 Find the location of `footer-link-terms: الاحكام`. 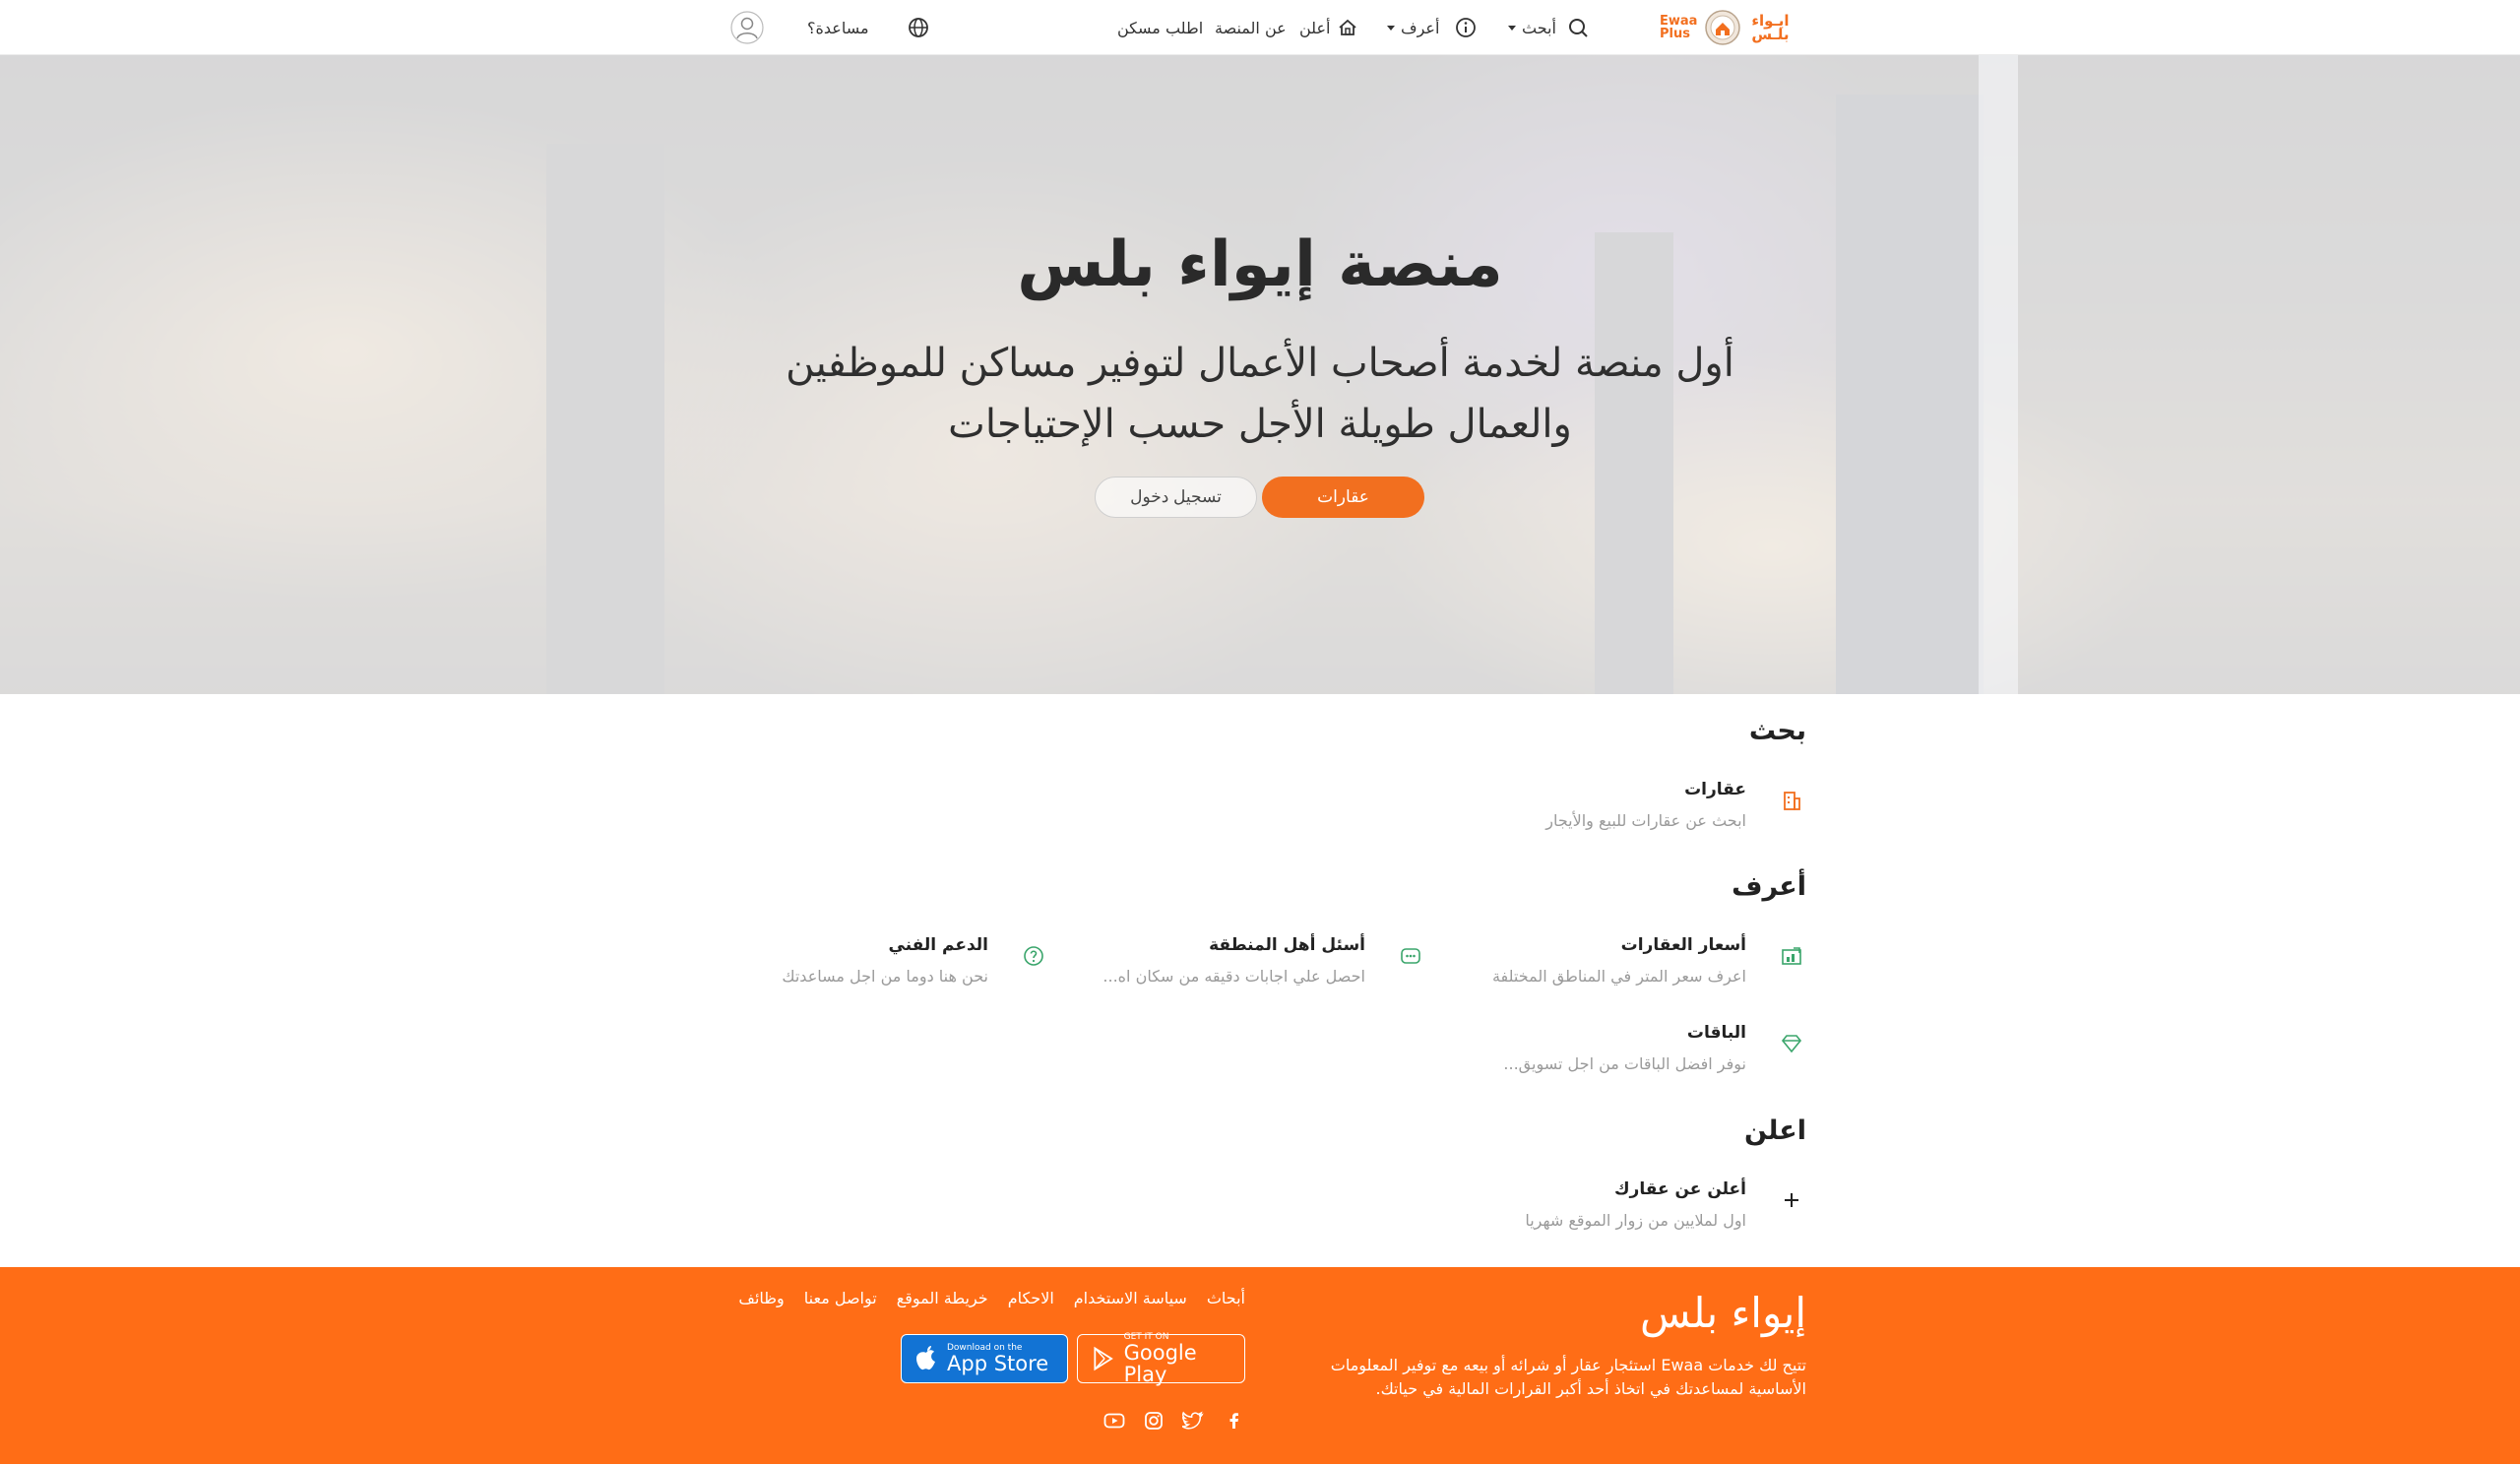

footer-link-terms: الاحكام is located at coordinates (1031, 1298).